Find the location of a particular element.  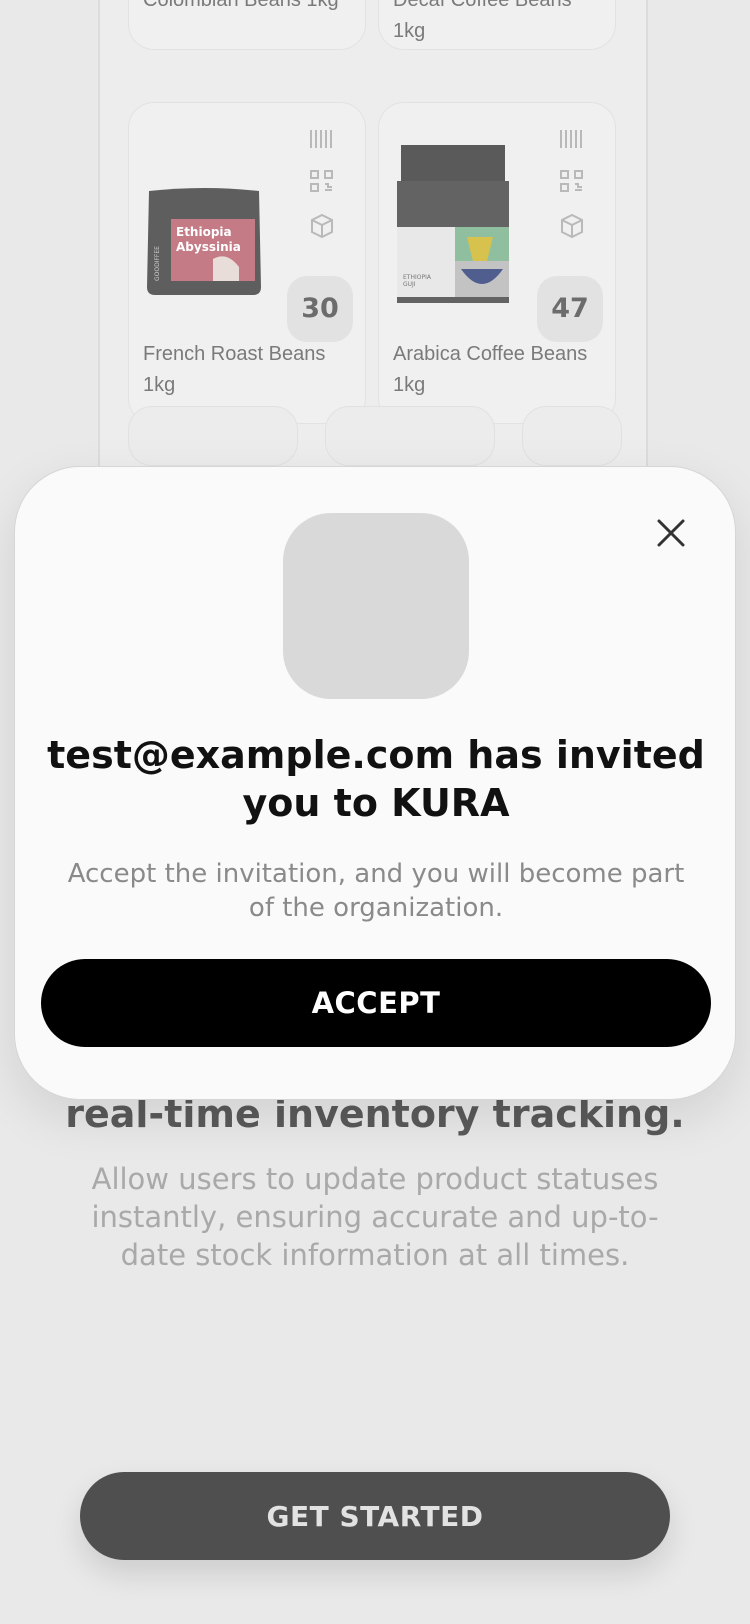

product-name: Decaf Coffee Beans 1kg is located at coordinates (482, 21).